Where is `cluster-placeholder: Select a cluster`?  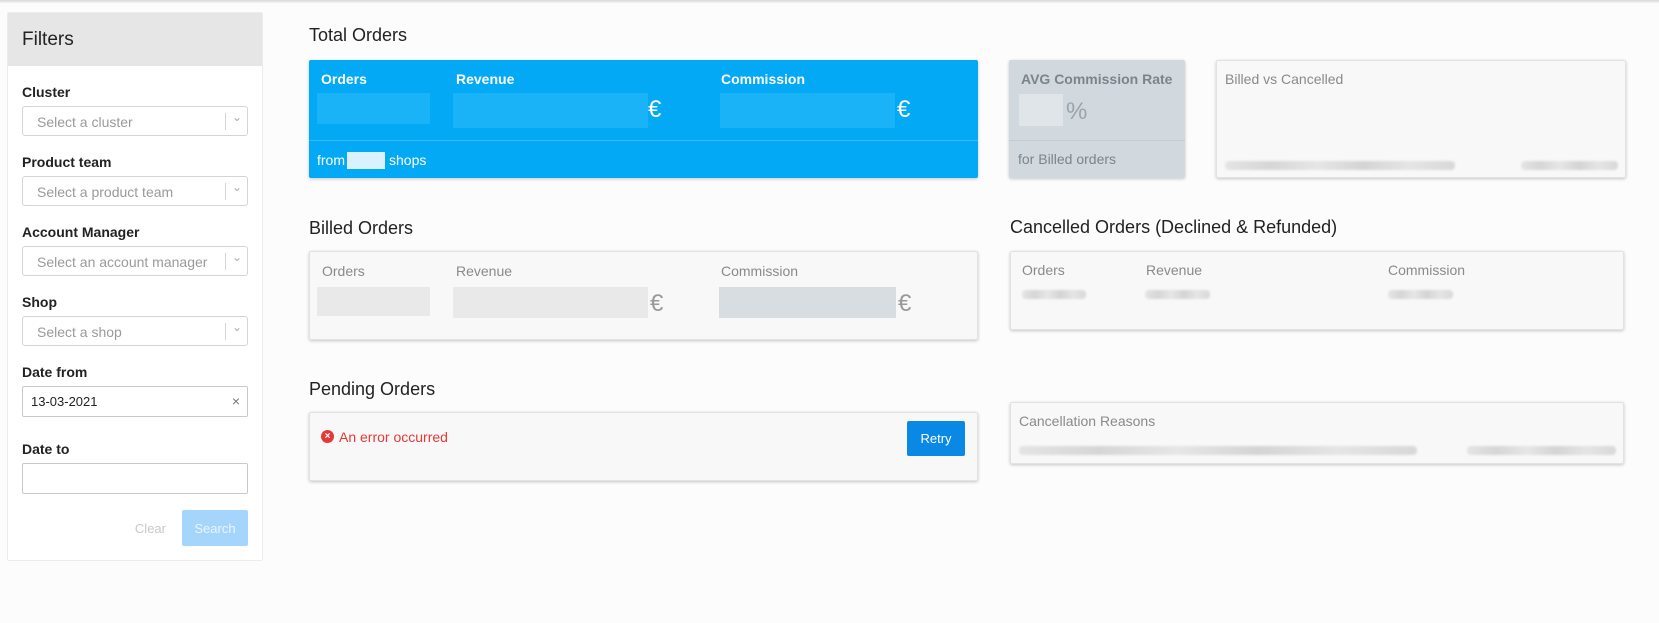 cluster-placeholder: Select a cluster is located at coordinates (85, 122).